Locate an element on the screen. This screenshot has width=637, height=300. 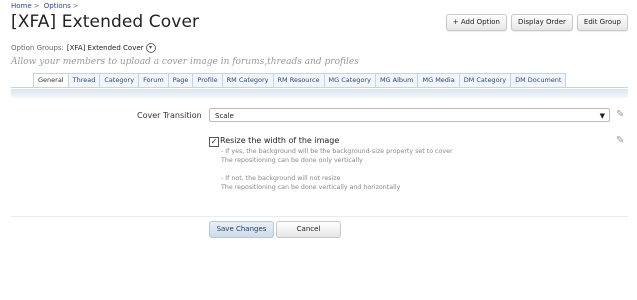
top-buttons: + Add Option Display Order Edit Group is located at coordinates (536, 22).